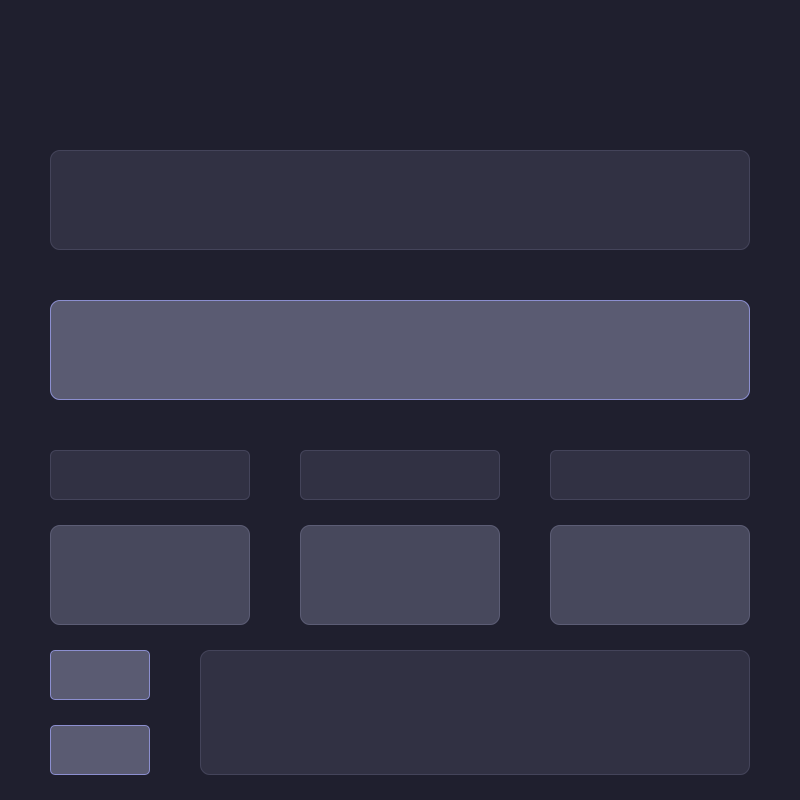 The height and width of the screenshot is (800, 800). Describe the element at coordinates (400, 350) in the screenshot. I see `selected-banner` at that location.